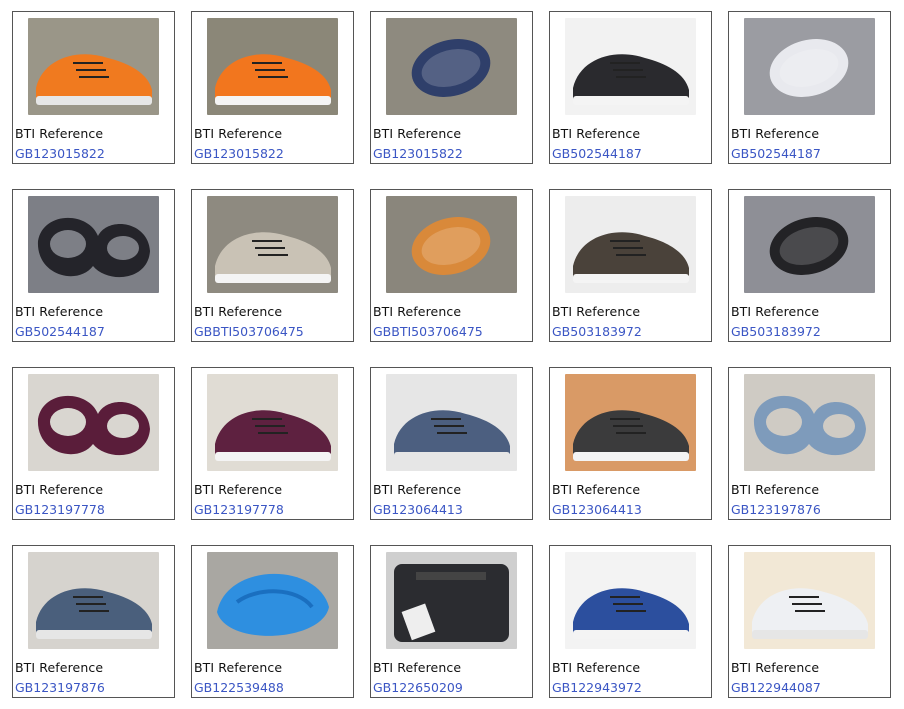 Image resolution: width=904 pixels, height=709 pixels. I want to click on reference-link: GB122539488, so click(239, 687).